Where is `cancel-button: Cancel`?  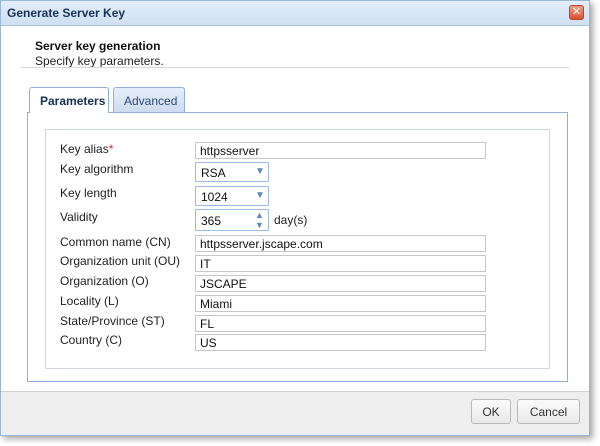
cancel-button: Cancel is located at coordinates (548, 411).